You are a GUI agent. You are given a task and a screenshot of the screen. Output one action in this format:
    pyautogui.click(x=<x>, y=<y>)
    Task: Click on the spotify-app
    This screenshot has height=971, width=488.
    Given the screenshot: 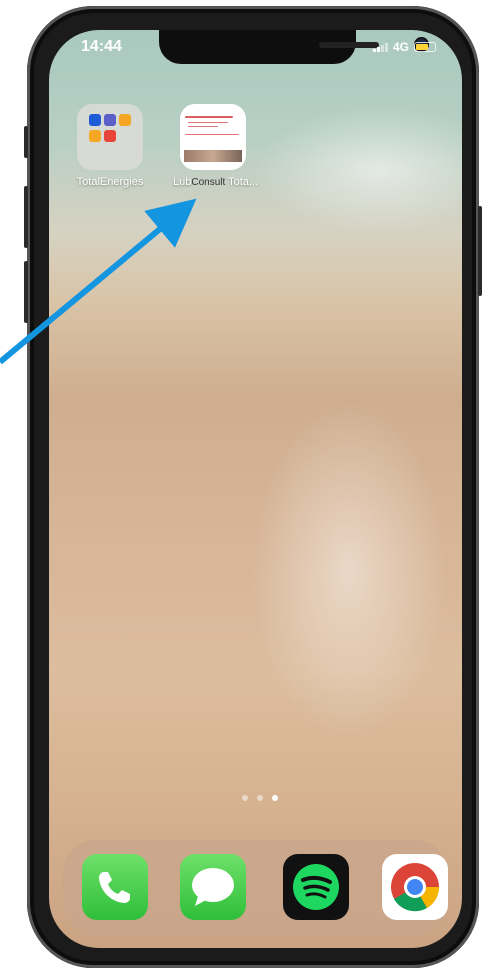 What is the action you would take?
    pyautogui.click(x=316, y=887)
    